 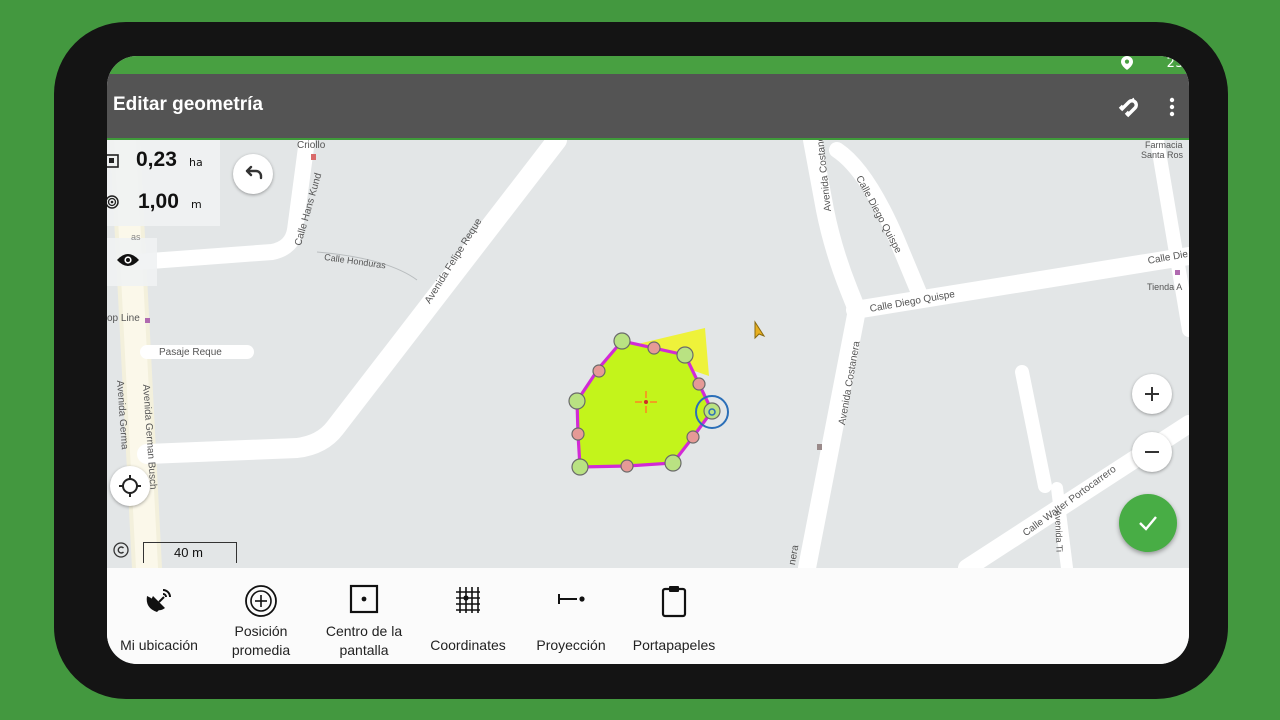 What do you see at coordinates (1162, 155) in the screenshot?
I see `poi-label-santa-rosa: Santa Ros` at bounding box center [1162, 155].